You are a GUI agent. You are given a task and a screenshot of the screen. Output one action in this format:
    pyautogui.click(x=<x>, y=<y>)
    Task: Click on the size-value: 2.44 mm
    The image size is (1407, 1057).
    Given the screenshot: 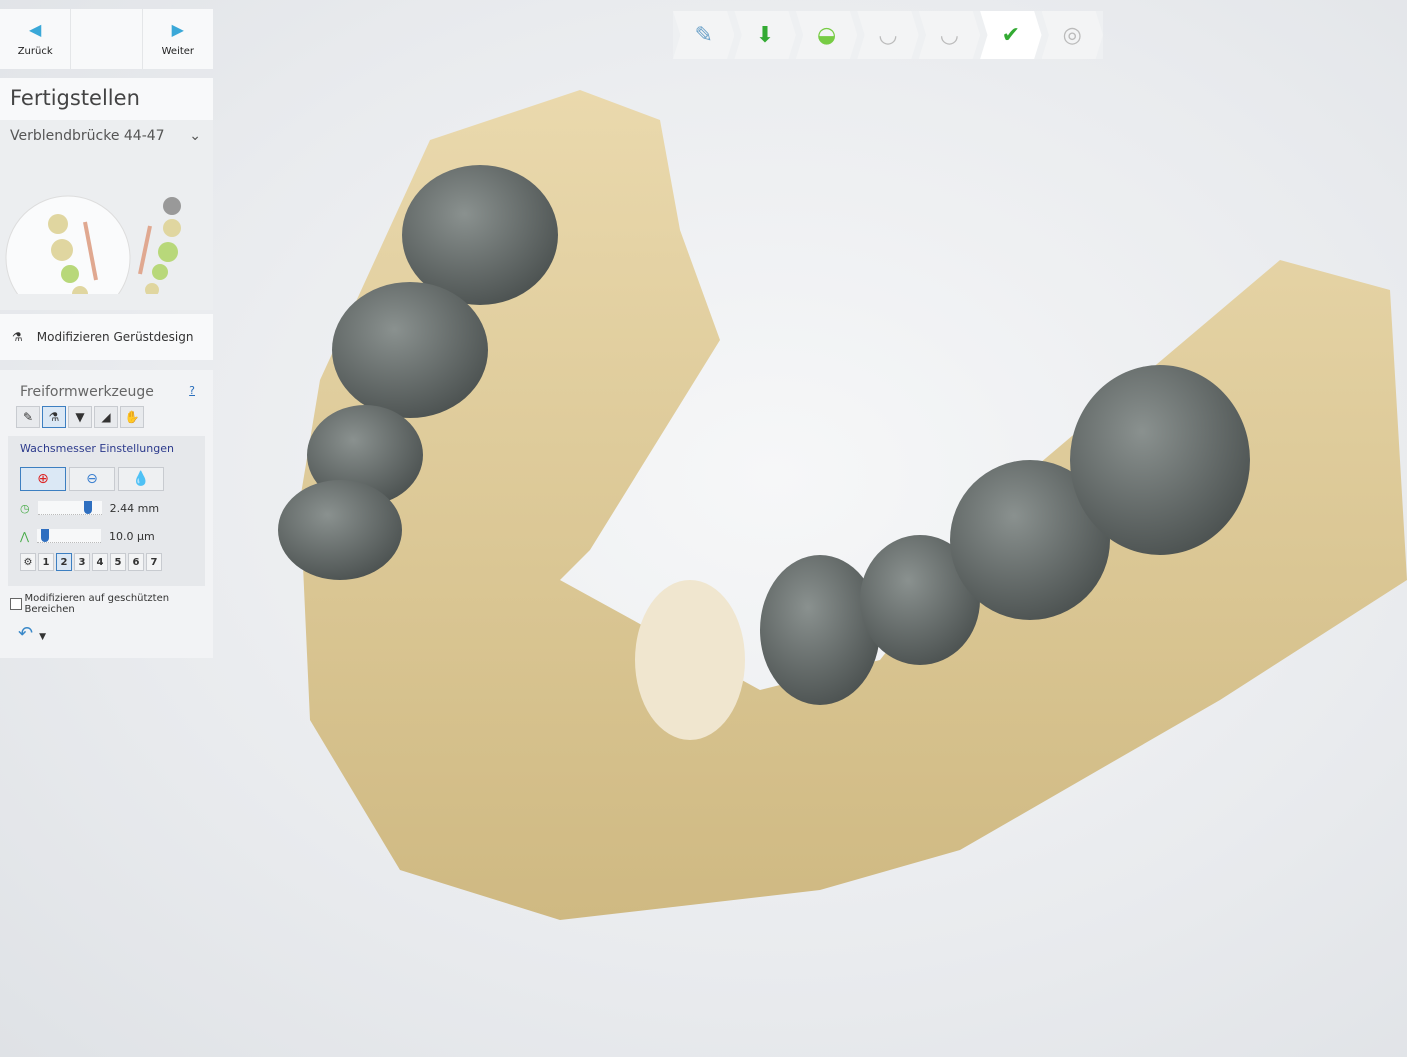 What is the action you would take?
    pyautogui.click(x=134, y=508)
    